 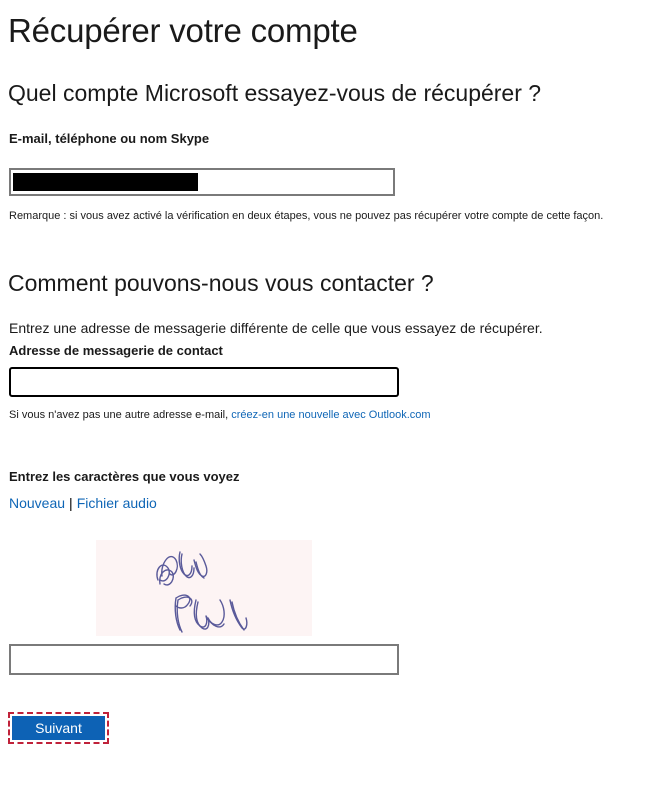 I want to click on account-field-label: E-mail, téléphone ou nom Skype, so click(x=109, y=138).